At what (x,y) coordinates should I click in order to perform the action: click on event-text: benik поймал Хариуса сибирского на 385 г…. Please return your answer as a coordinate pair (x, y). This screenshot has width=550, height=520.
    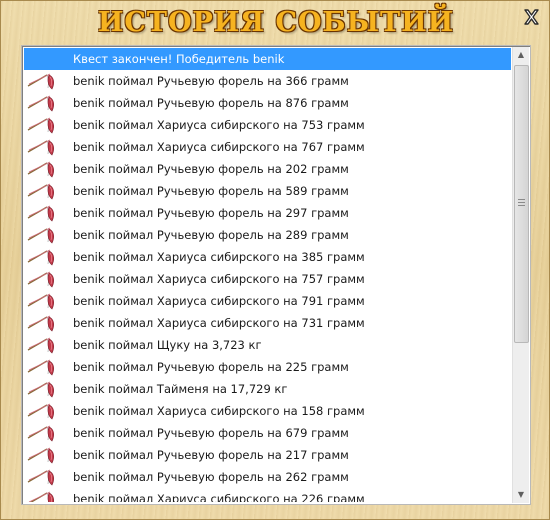
    Looking at the image, I should click on (219, 257).